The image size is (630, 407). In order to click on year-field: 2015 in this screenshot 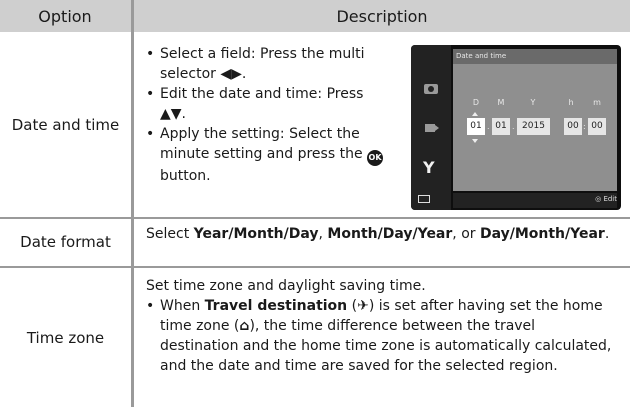, I will do `click(533, 126)`.